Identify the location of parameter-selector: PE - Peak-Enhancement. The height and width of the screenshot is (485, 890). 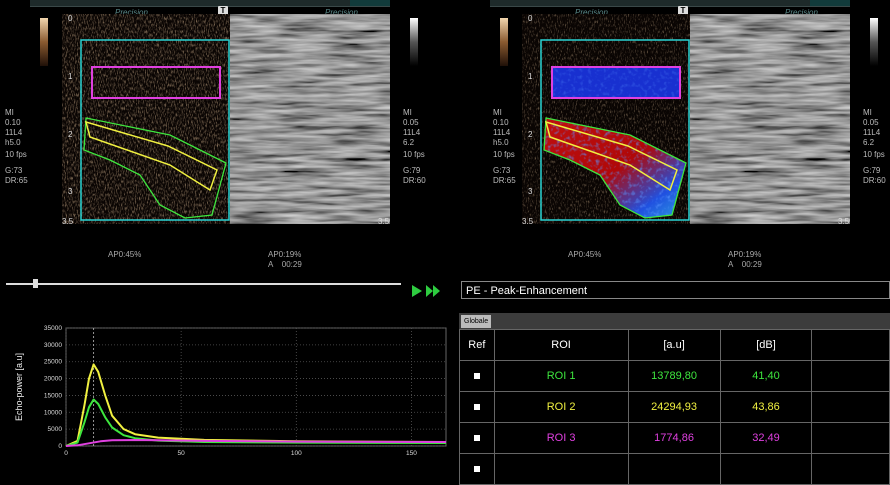
(675, 290).